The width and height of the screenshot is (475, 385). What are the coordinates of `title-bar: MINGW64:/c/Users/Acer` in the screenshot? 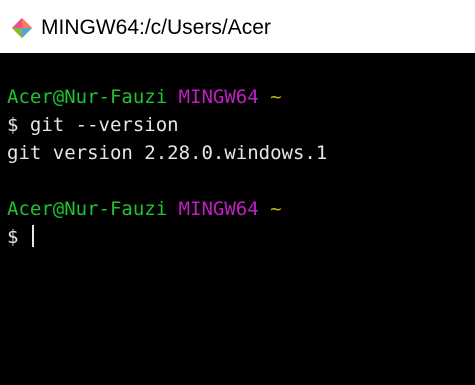 It's located at (237, 26).